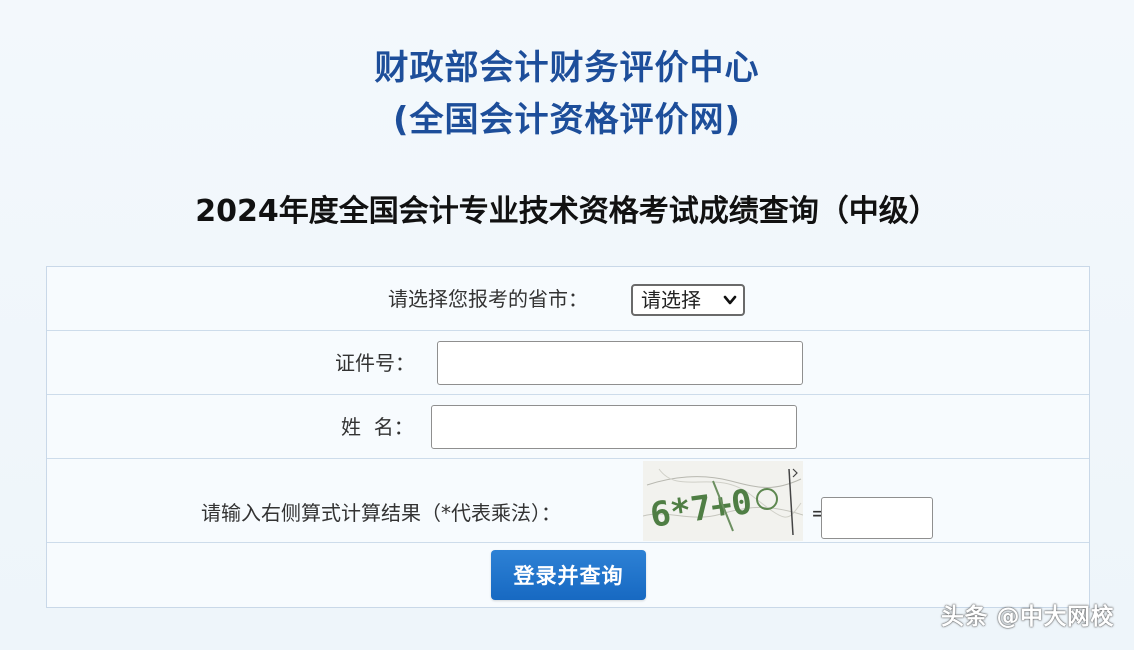 This screenshot has width=1134, height=650. What do you see at coordinates (730, 300) in the screenshot?
I see `chevron-down-icon` at bounding box center [730, 300].